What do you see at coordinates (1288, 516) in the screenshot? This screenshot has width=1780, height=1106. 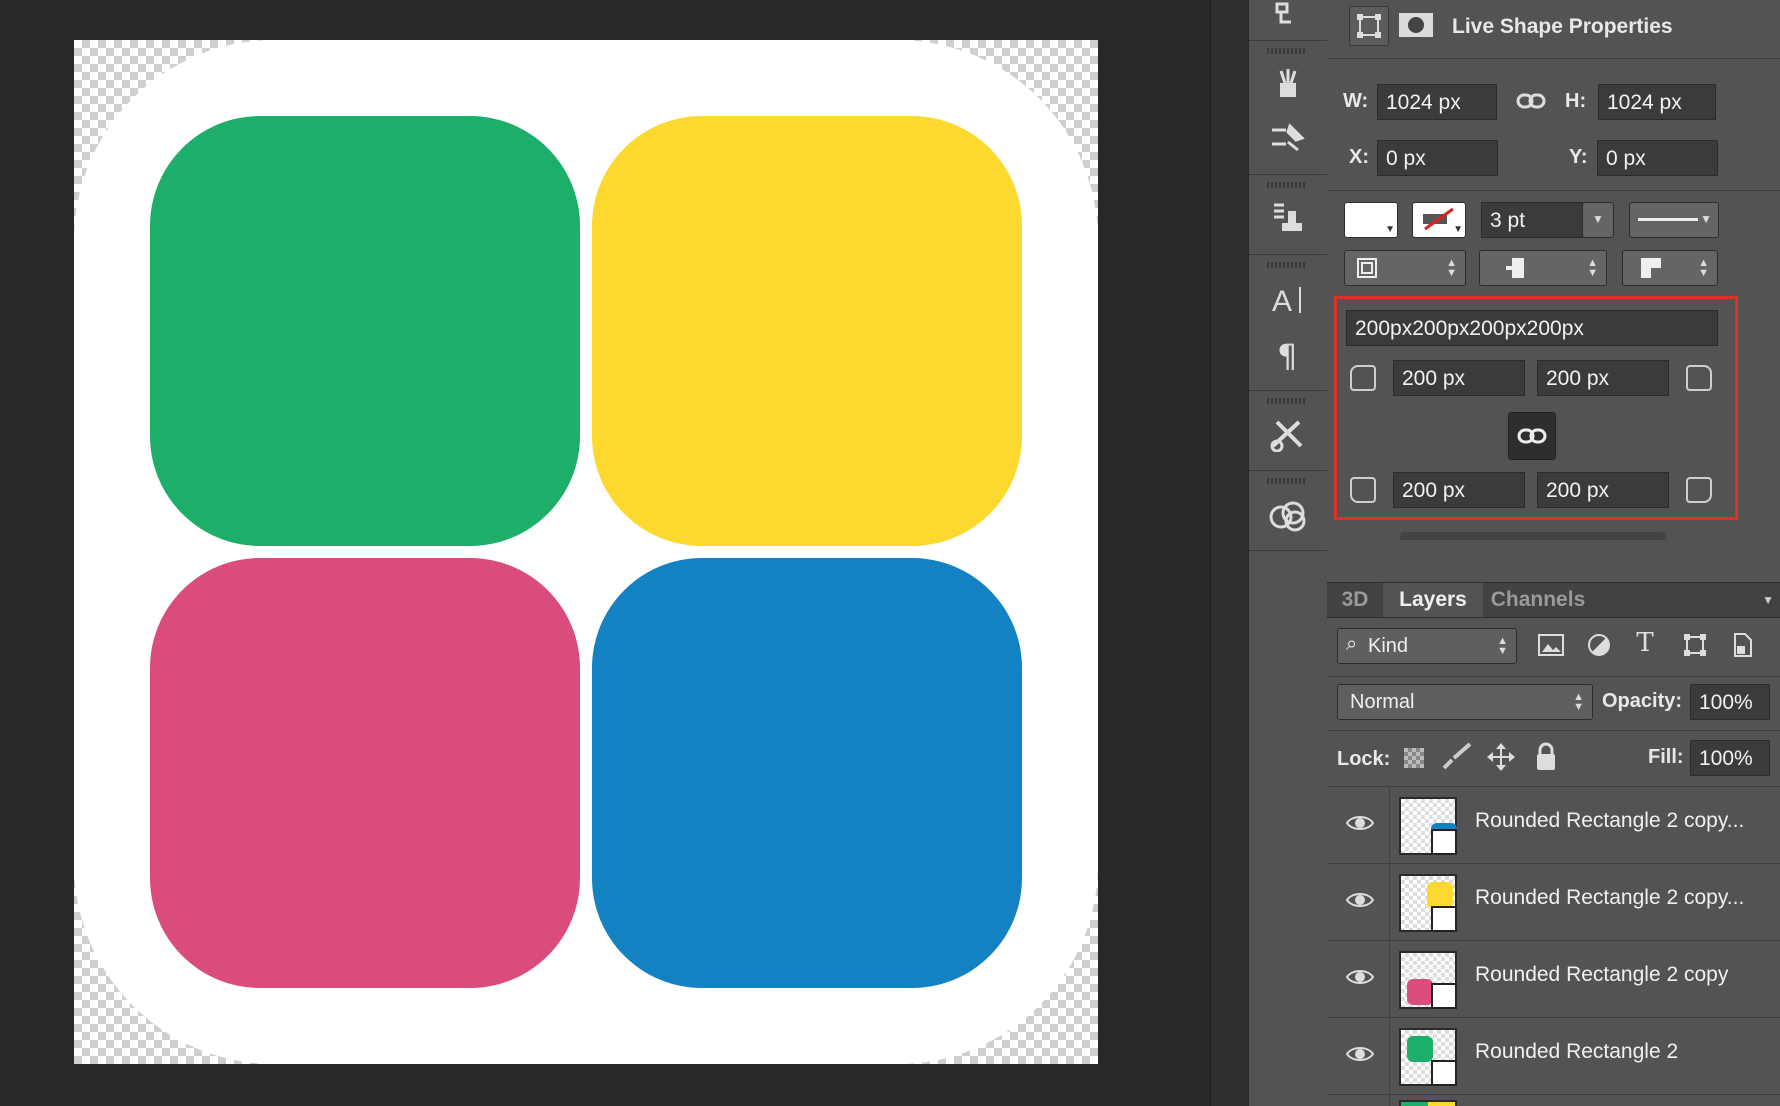 I see `creative-cloud-icon` at bounding box center [1288, 516].